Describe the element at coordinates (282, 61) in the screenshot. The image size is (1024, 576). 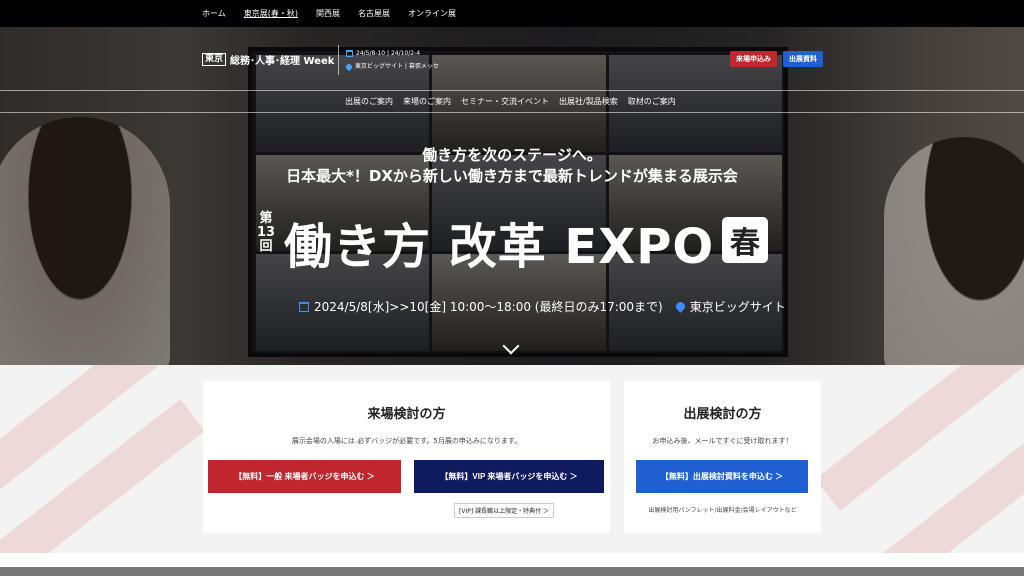
I see `brand-name: 総務･人事･経理 Week` at that location.